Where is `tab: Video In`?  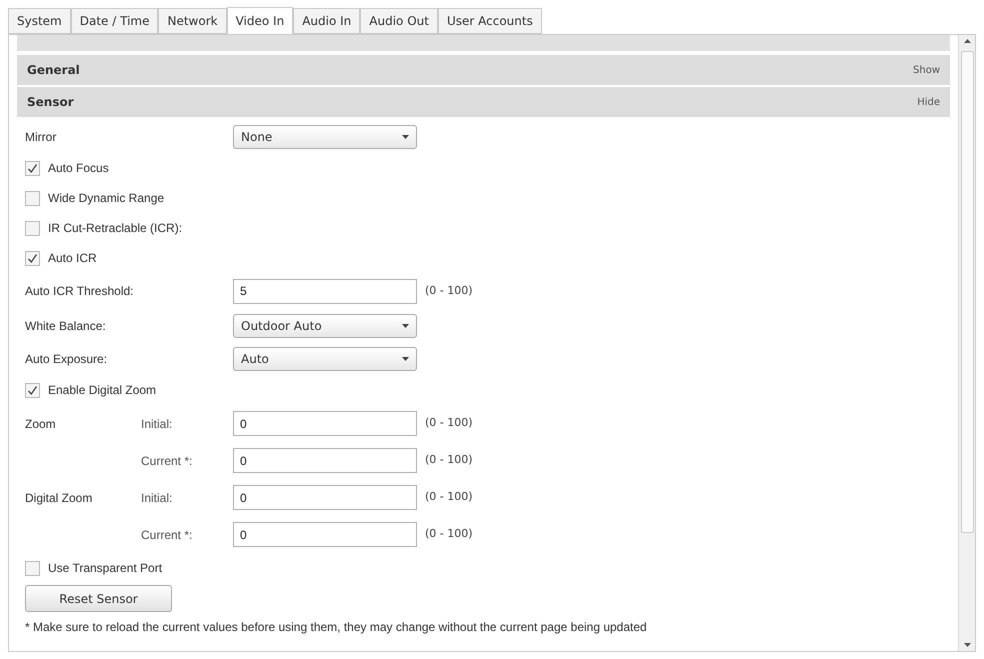 tab: Video In is located at coordinates (260, 20).